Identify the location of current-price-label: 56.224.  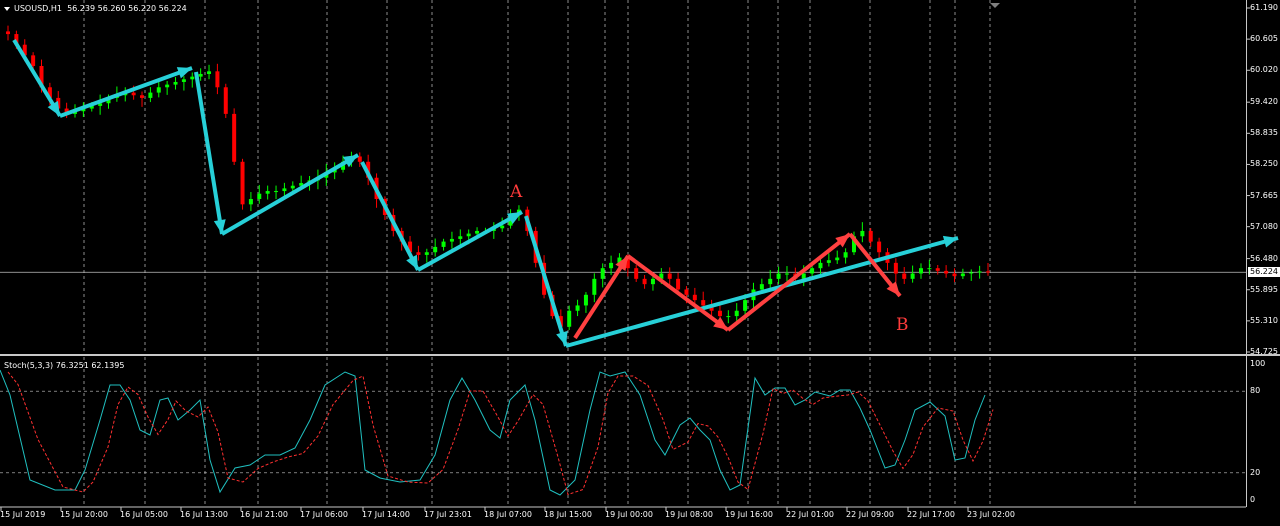
(1264, 272).